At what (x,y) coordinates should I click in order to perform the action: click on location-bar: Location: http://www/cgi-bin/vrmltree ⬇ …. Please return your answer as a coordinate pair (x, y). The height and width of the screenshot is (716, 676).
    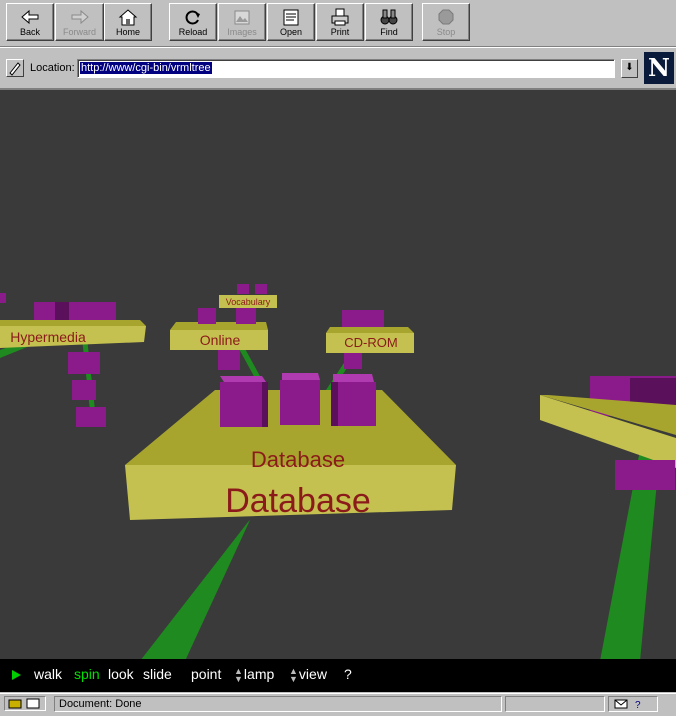
    Looking at the image, I should click on (338, 67).